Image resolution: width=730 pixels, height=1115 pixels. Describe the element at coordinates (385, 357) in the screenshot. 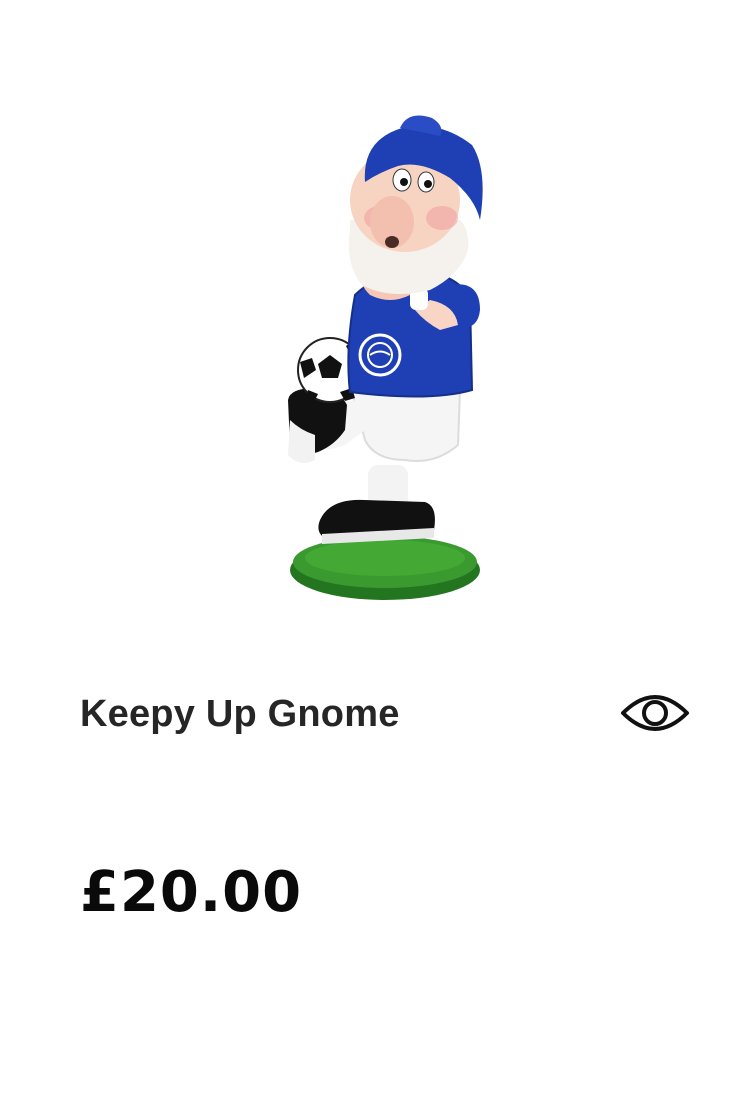

I see `gnome-figurine-image` at that location.